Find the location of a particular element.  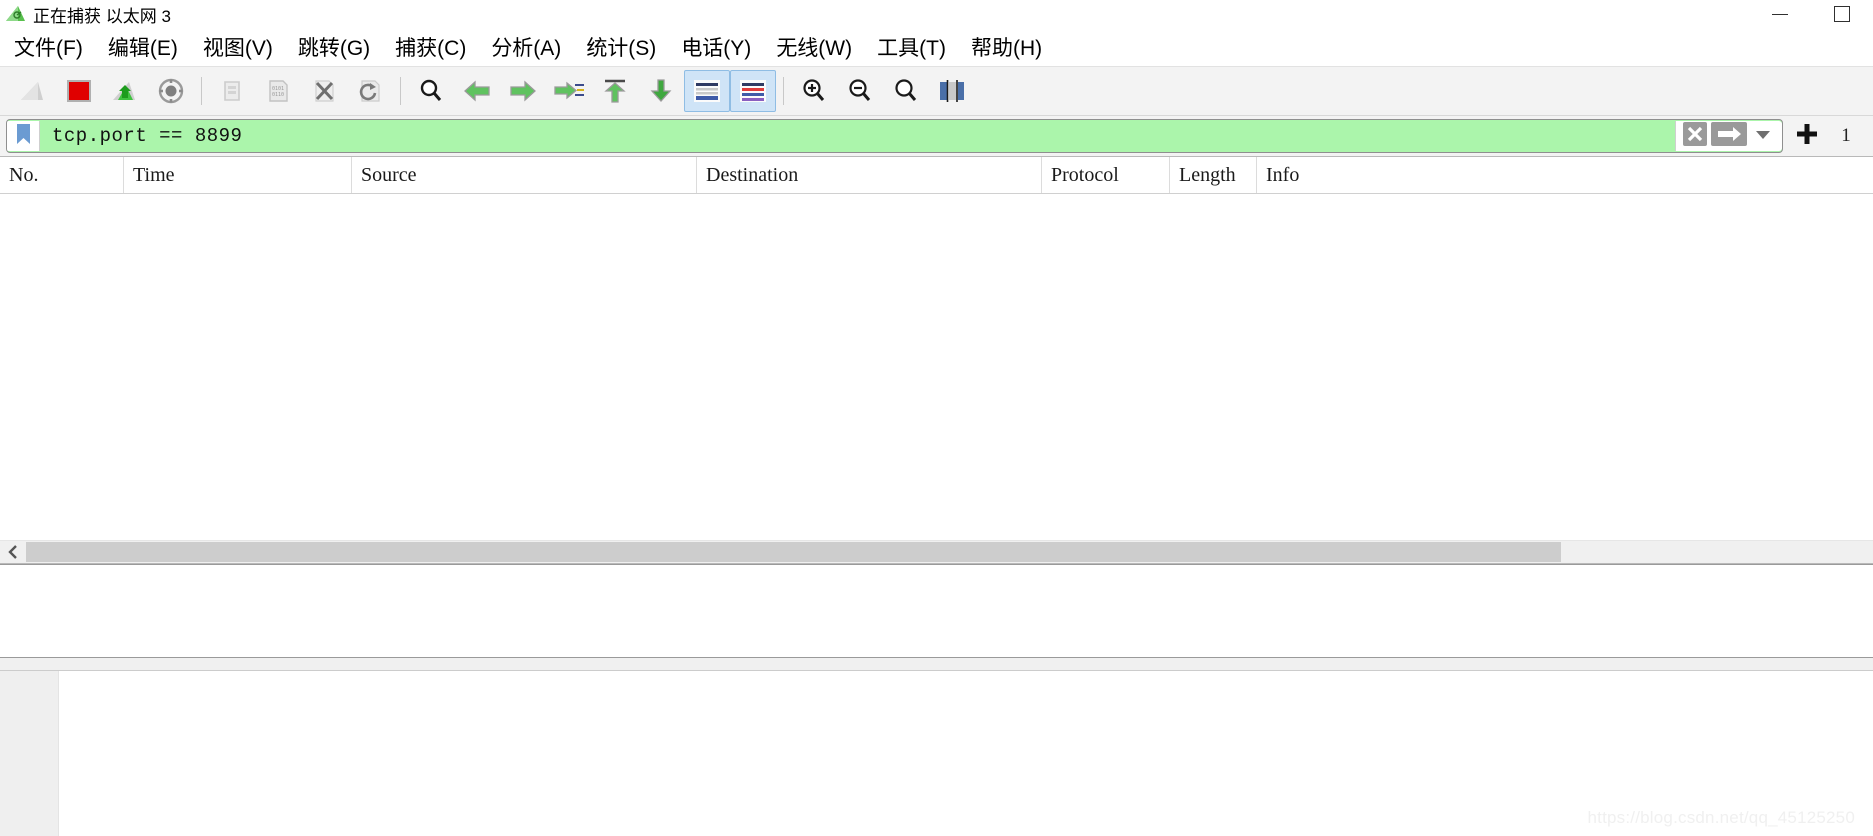

open-file-icon is located at coordinates (232, 91).